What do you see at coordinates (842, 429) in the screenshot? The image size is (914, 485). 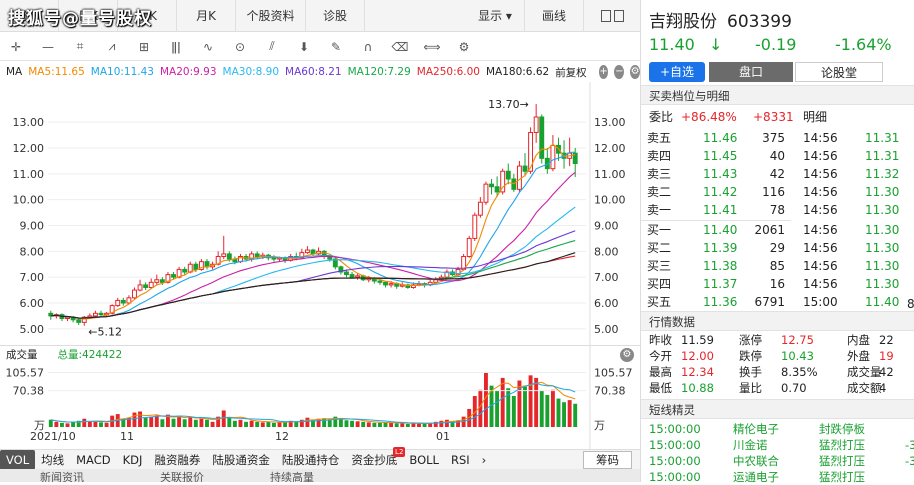 I see `sprite-event: 封跌停板` at bounding box center [842, 429].